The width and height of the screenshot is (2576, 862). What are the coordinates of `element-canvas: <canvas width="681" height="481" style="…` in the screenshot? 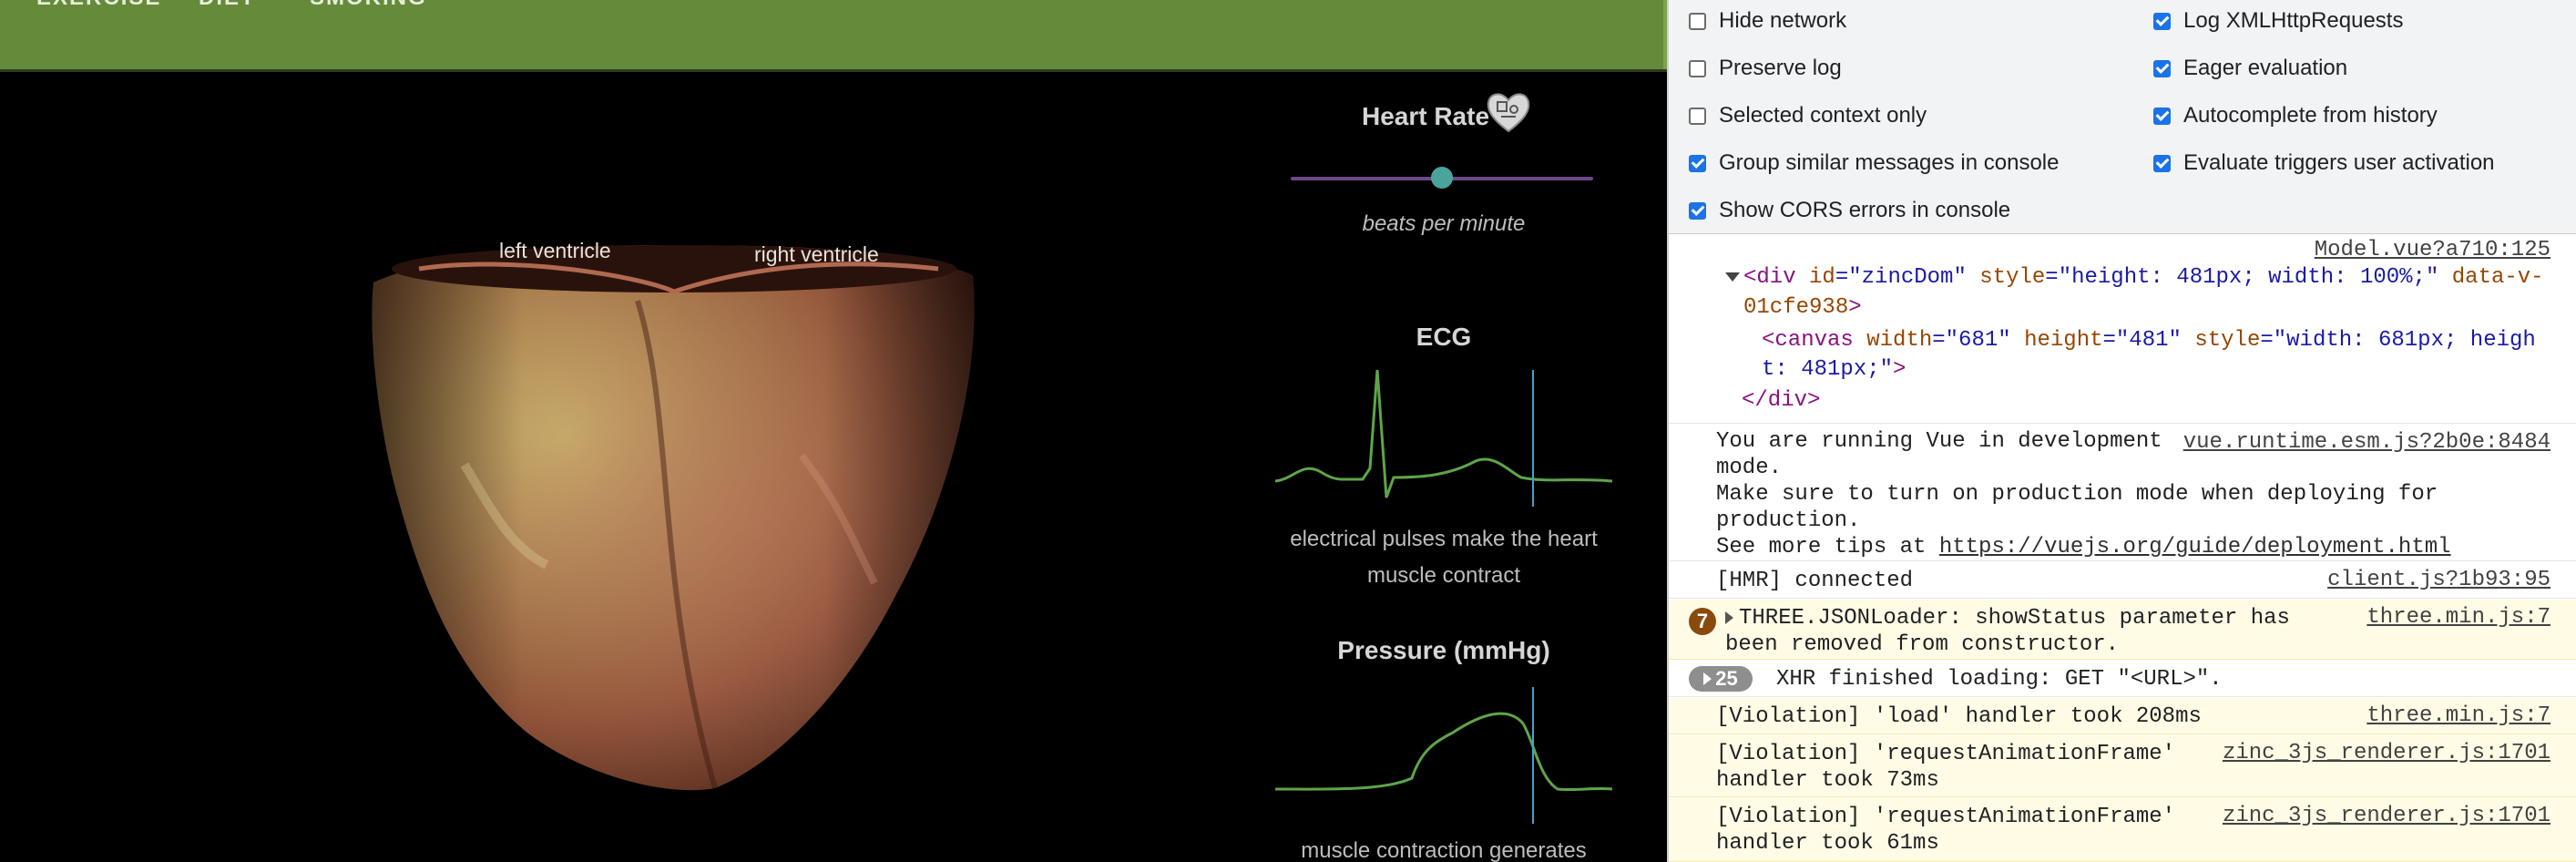 It's located at (2149, 341).